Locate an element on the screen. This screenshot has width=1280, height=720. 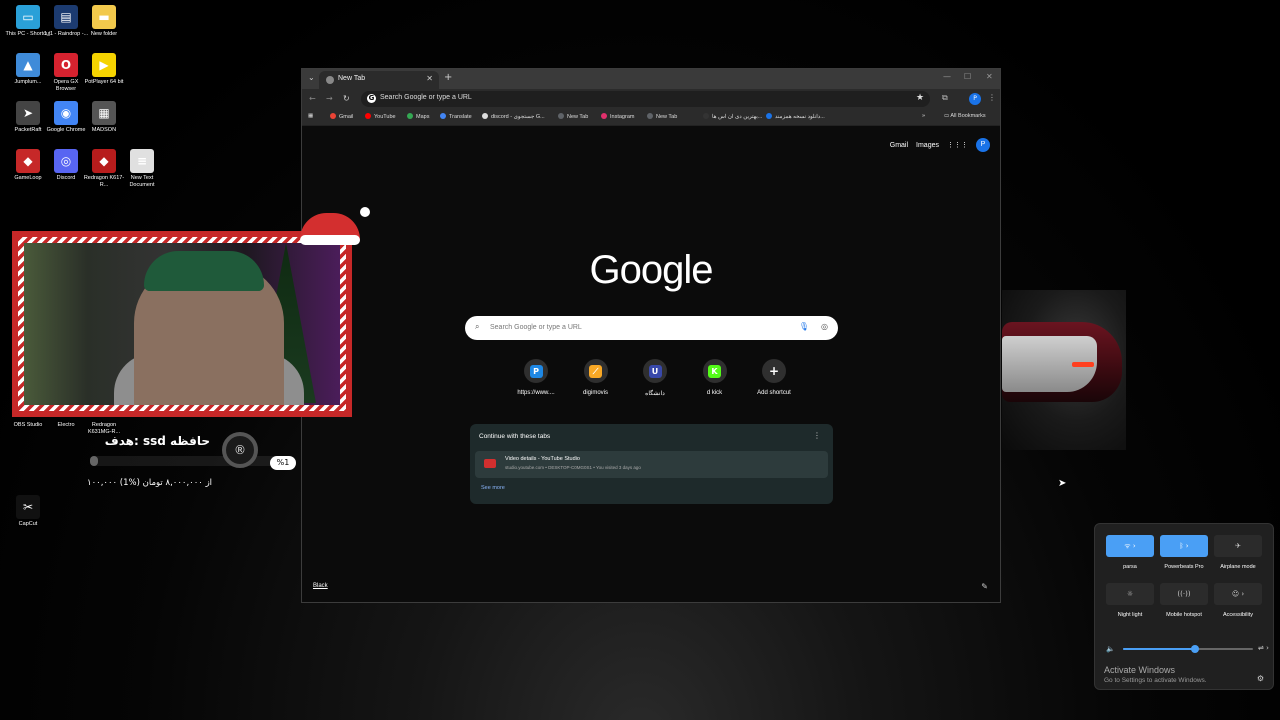
app-icon: ➤ is located at coordinates (28, 113).